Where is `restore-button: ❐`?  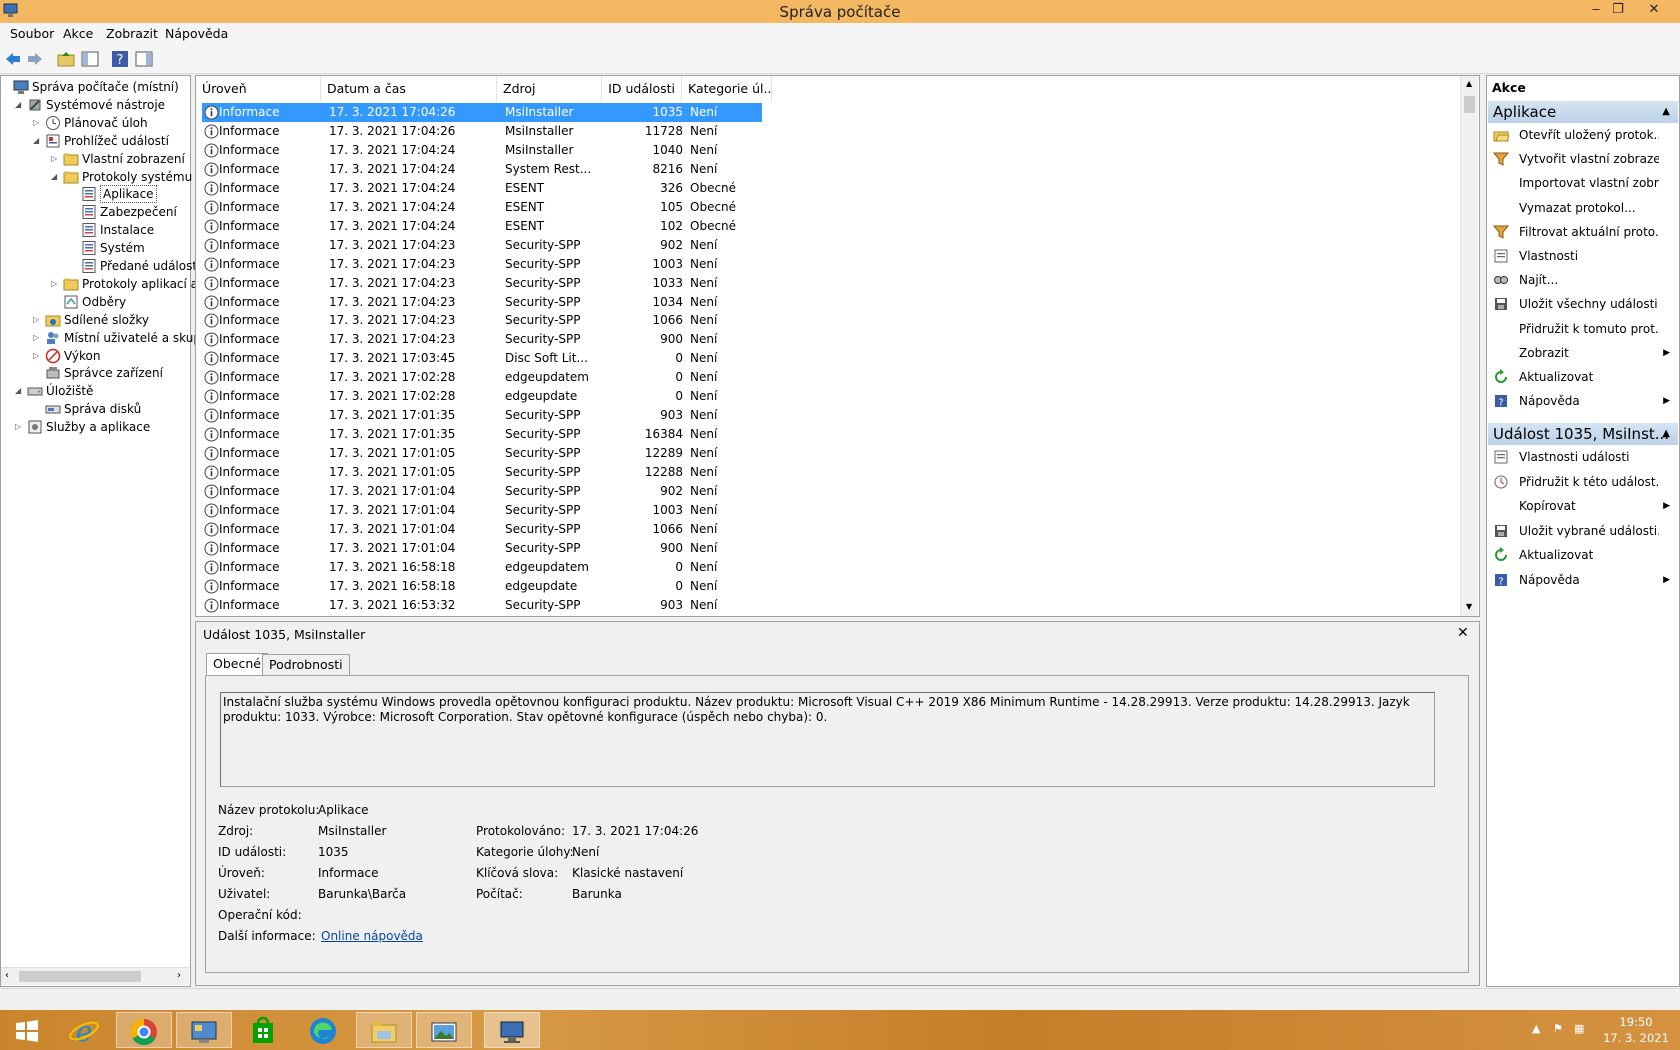 restore-button: ❐ is located at coordinates (1618, 10).